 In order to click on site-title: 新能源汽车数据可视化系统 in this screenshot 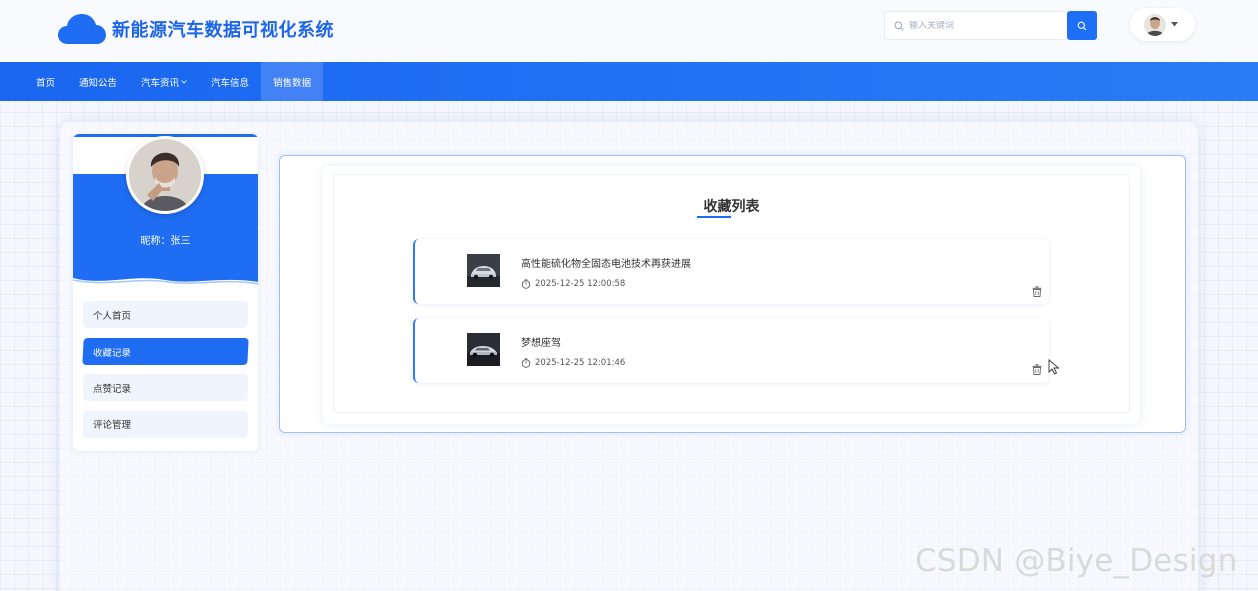, I will do `click(223, 30)`.